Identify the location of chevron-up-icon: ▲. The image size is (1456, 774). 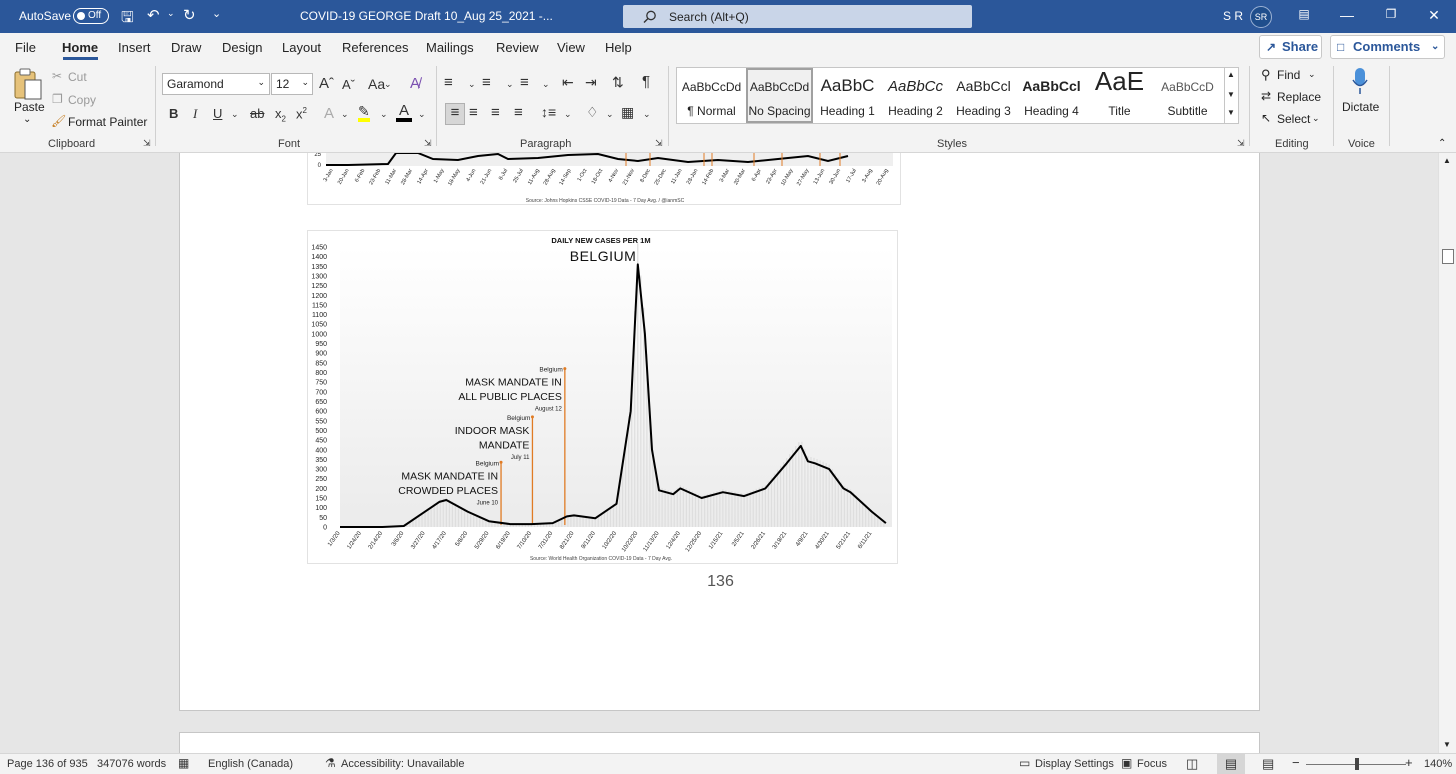
(1231, 74).